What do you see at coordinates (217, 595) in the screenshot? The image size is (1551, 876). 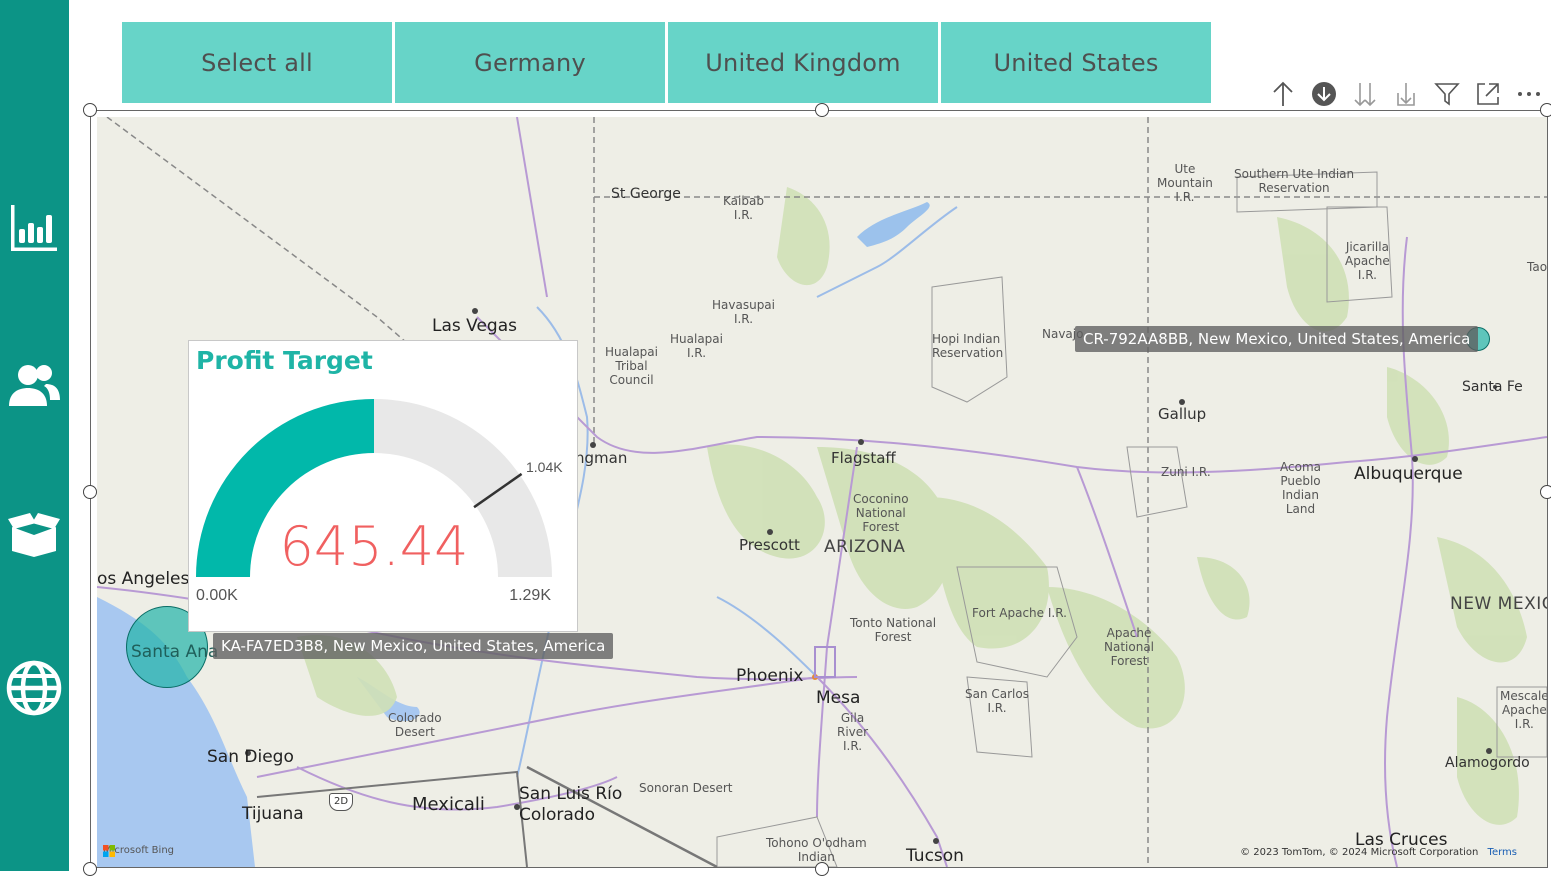 I see `gauge-min-label: 0.00K` at bounding box center [217, 595].